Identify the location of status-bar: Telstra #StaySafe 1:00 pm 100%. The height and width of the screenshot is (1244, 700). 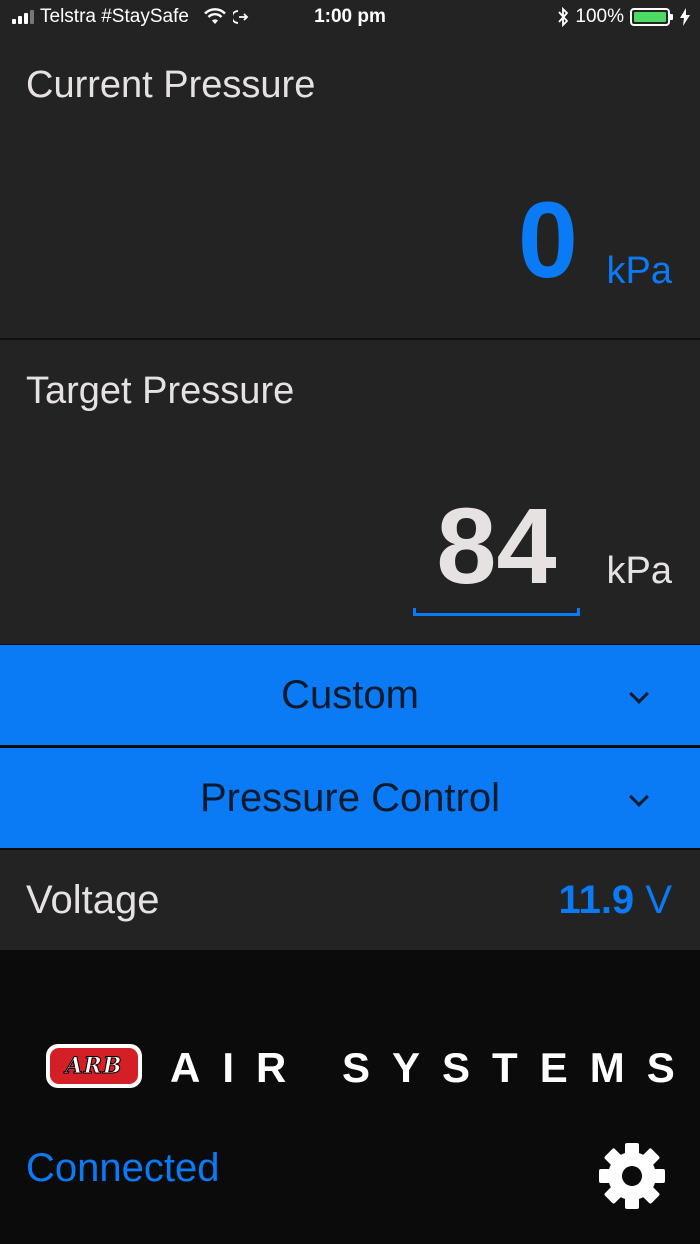
(350, 18).